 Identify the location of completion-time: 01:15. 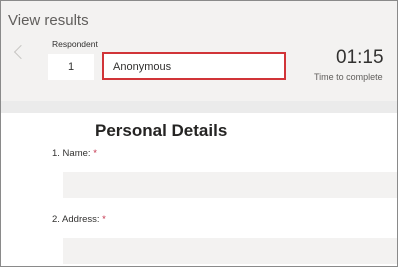
(360, 57).